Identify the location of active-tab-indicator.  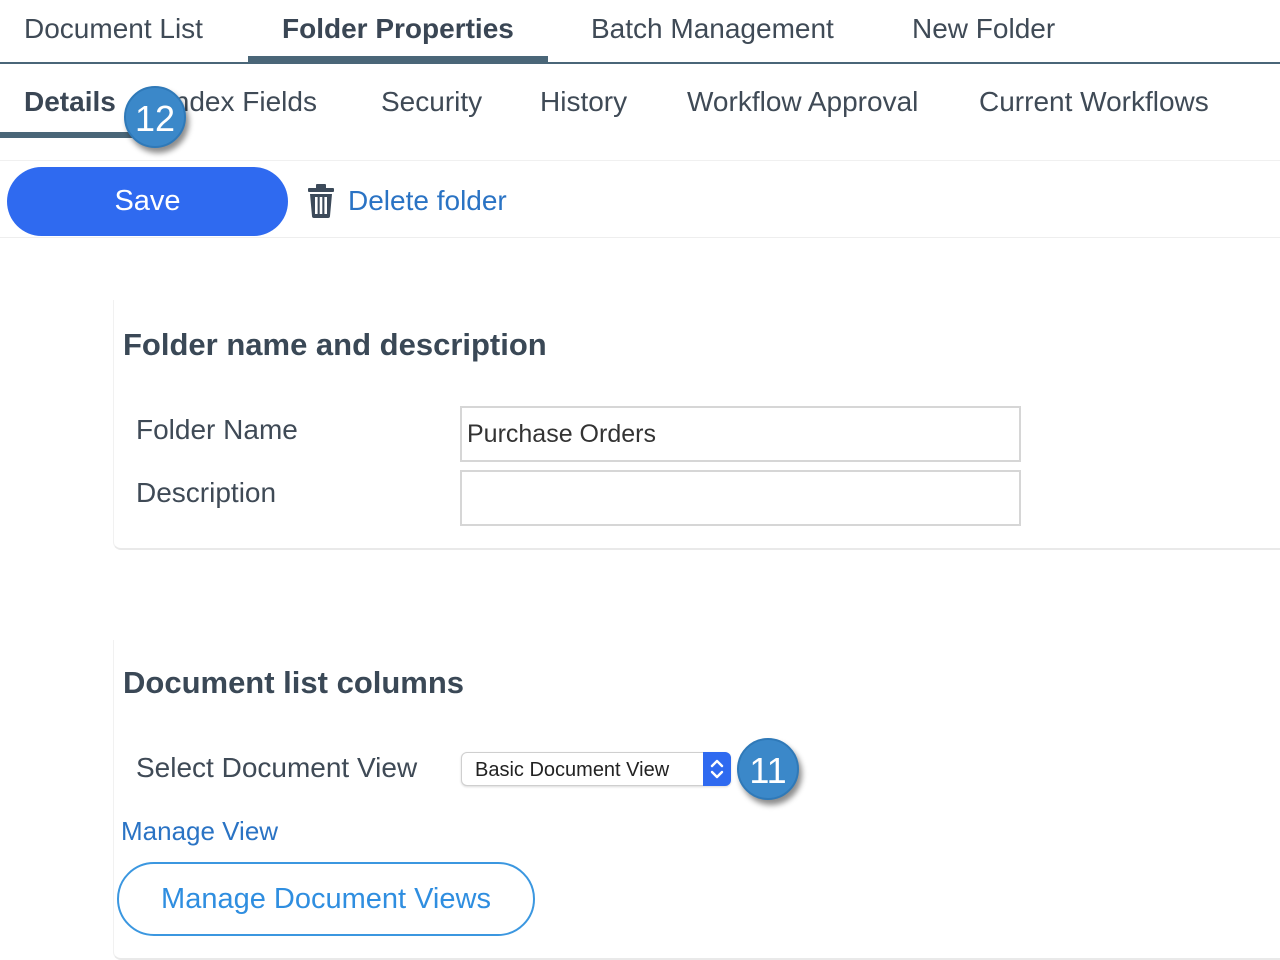
(398, 60).